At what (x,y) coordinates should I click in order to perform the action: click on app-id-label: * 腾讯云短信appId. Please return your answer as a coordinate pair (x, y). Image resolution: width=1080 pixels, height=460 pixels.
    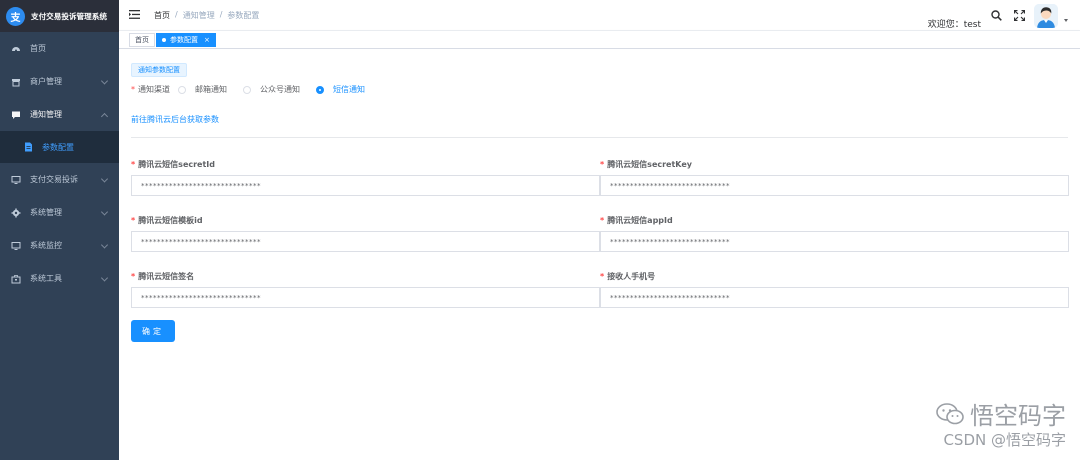
    Looking at the image, I should click on (636, 220).